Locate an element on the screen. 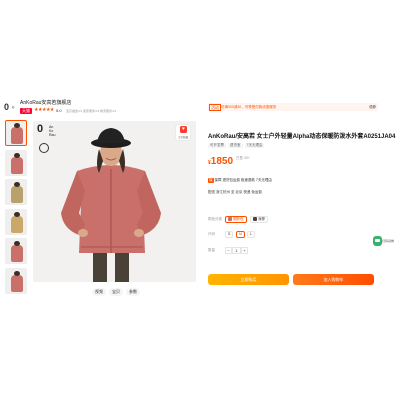 The width and height of the screenshot is (400, 400). promo-text: 可满300减30，可享受付款优惠服务 is located at coordinates (249, 106).